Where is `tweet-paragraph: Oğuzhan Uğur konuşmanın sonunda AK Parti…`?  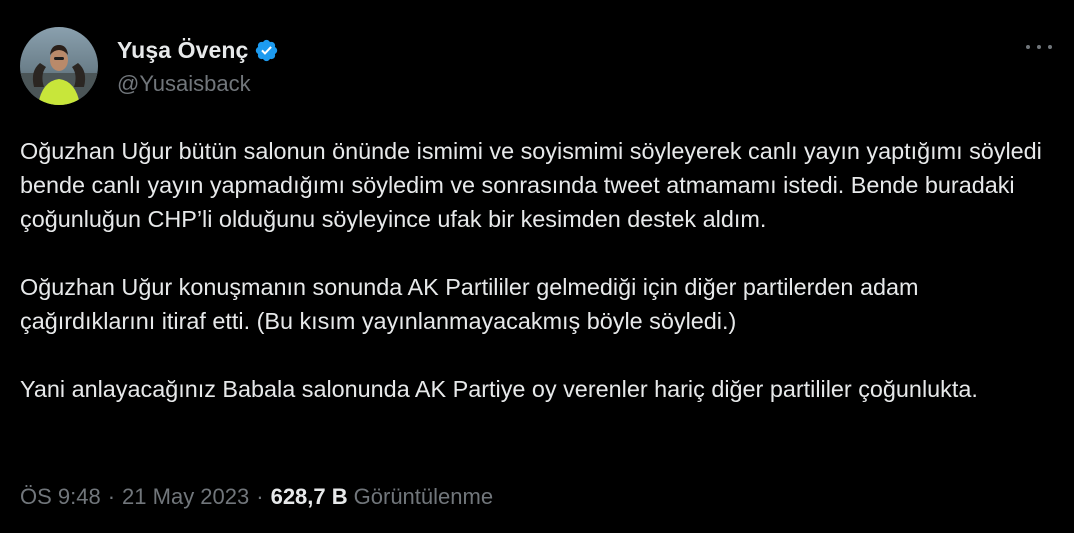 tweet-paragraph: Oğuzhan Uğur konuşmanın sonunda AK Parti… is located at coordinates (469, 304).